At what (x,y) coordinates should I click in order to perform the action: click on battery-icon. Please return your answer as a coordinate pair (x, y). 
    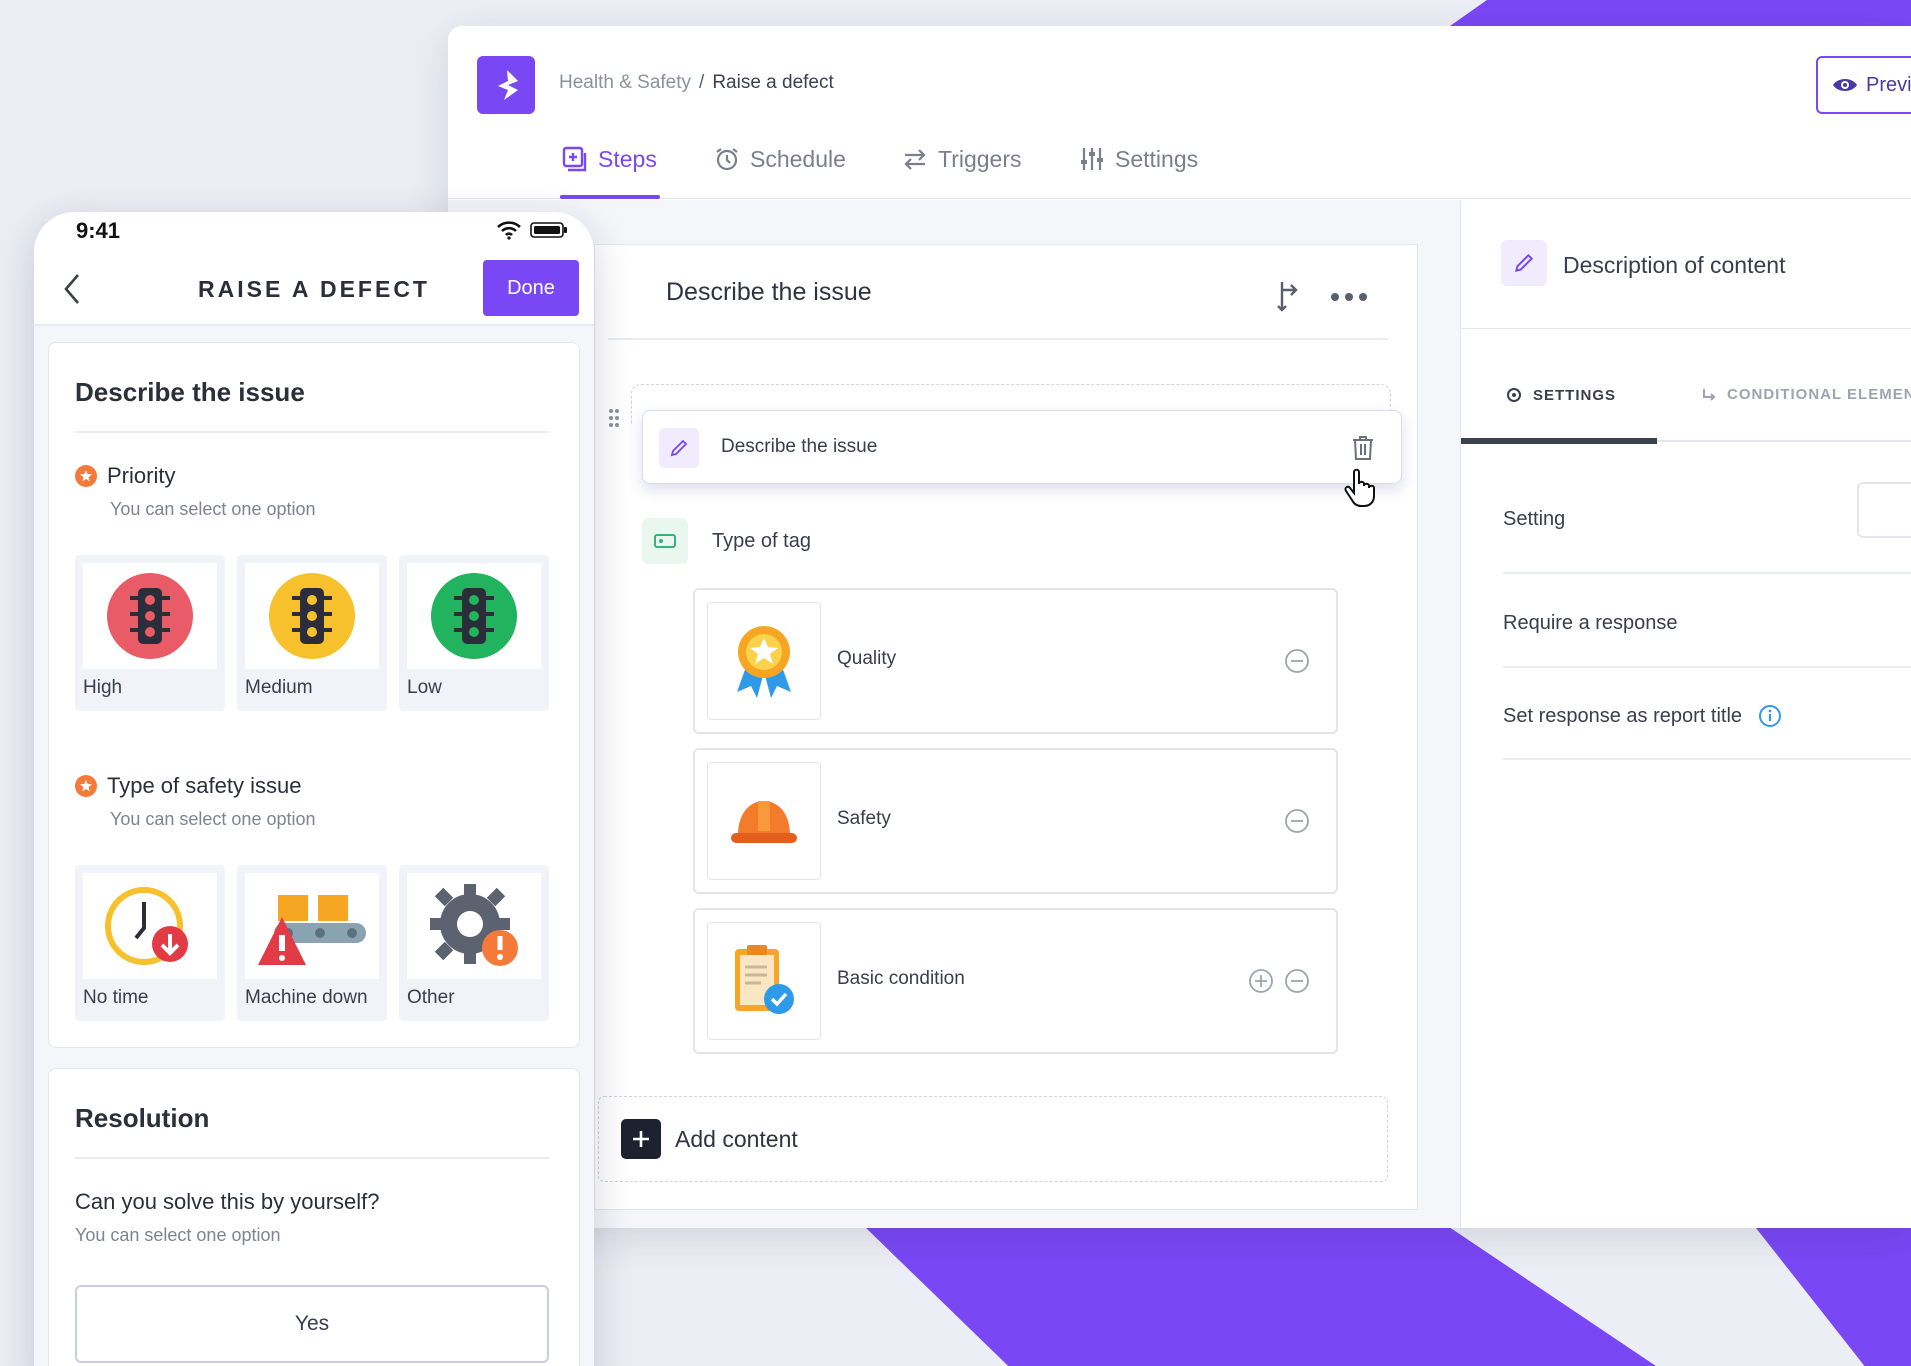
    Looking at the image, I should click on (548, 230).